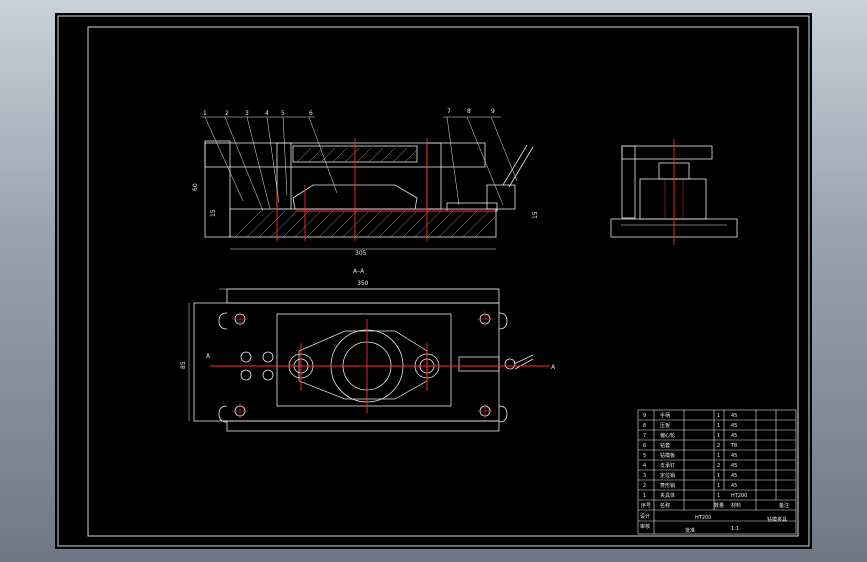 Image resolution: width=867 pixels, height=562 pixels. What do you see at coordinates (734, 476) in the screenshot?
I see `tb-row-7-mat: 45` at bounding box center [734, 476].